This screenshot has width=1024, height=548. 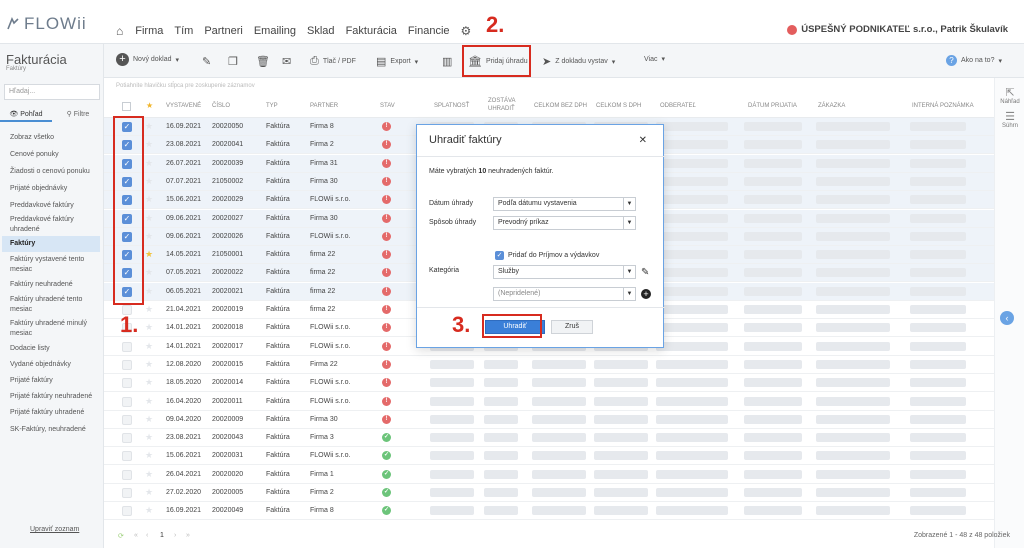 What do you see at coordinates (121, 536) in the screenshot?
I see `refresh-icon: ⟳` at bounding box center [121, 536].